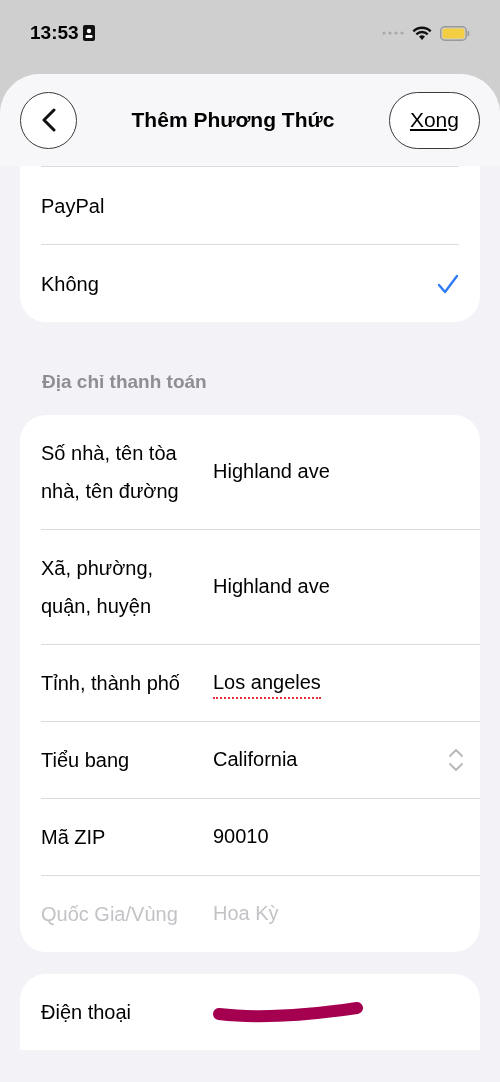  What do you see at coordinates (110, 472) in the screenshot?
I see `field-label: Số nhà, tên tòa nhà, tên đường` at bounding box center [110, 472].